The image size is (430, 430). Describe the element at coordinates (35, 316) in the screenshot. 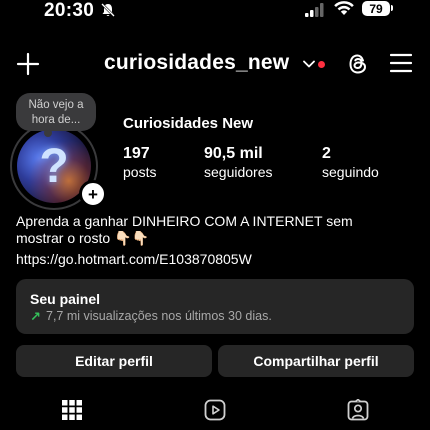

I see `trend-up-icon: ↗` at that location.